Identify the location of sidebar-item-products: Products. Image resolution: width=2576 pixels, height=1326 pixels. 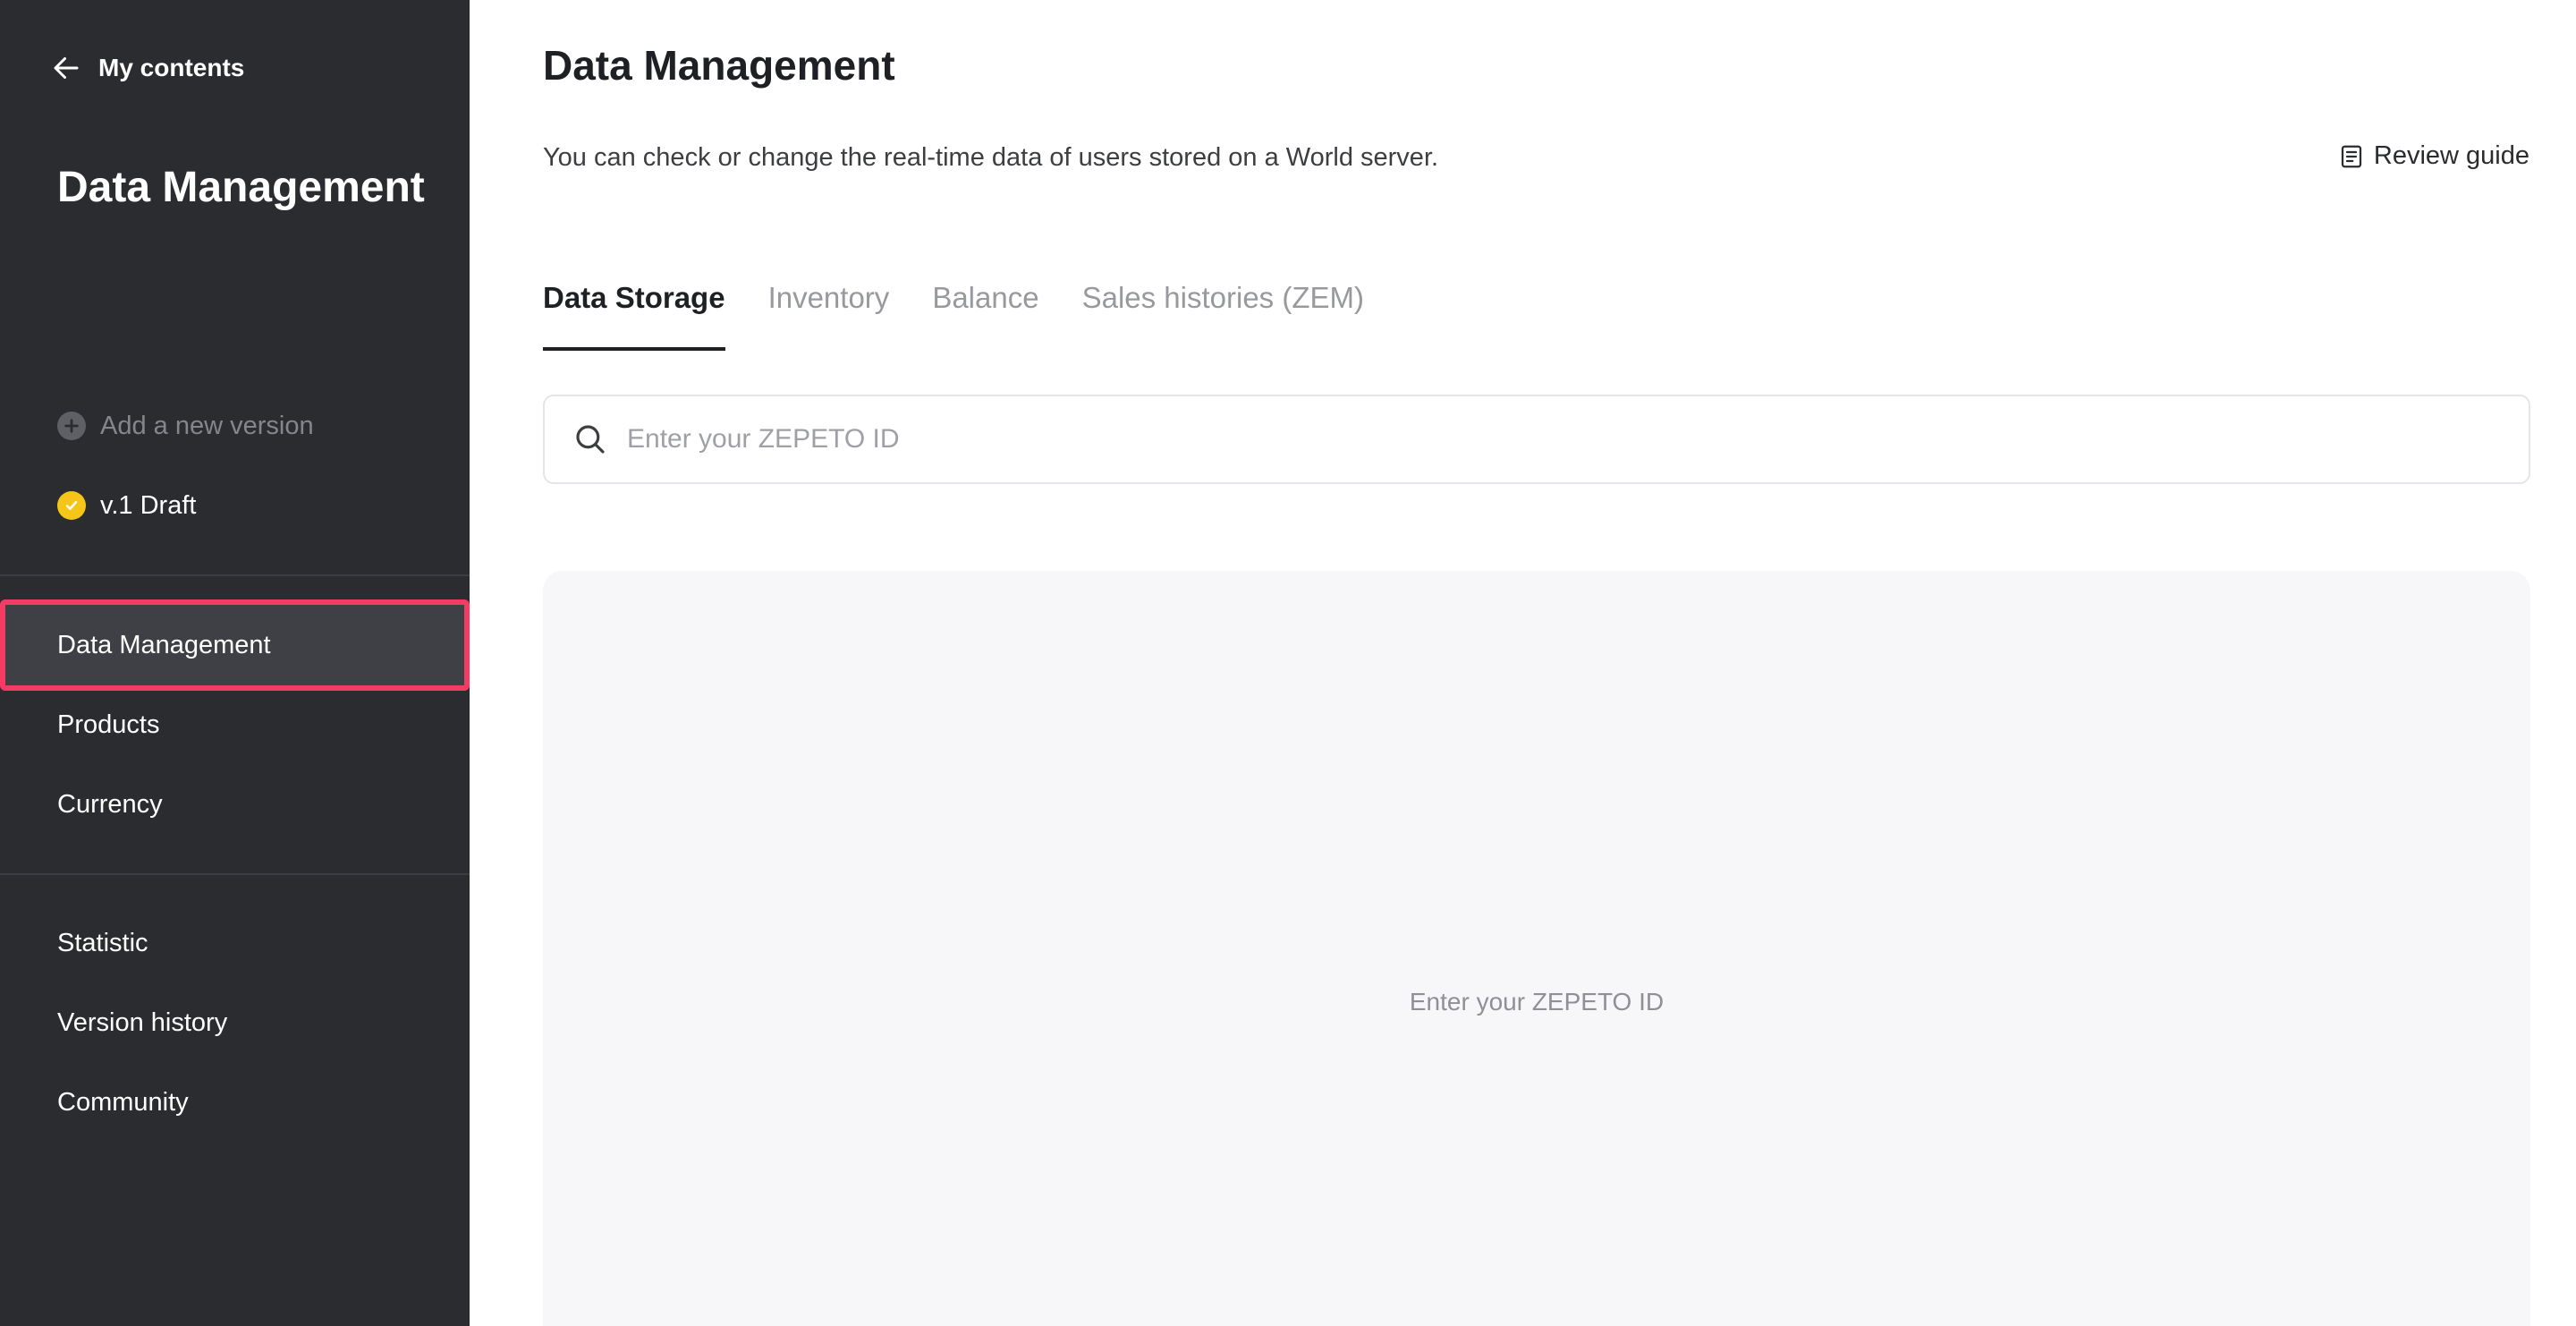
(235, 724).